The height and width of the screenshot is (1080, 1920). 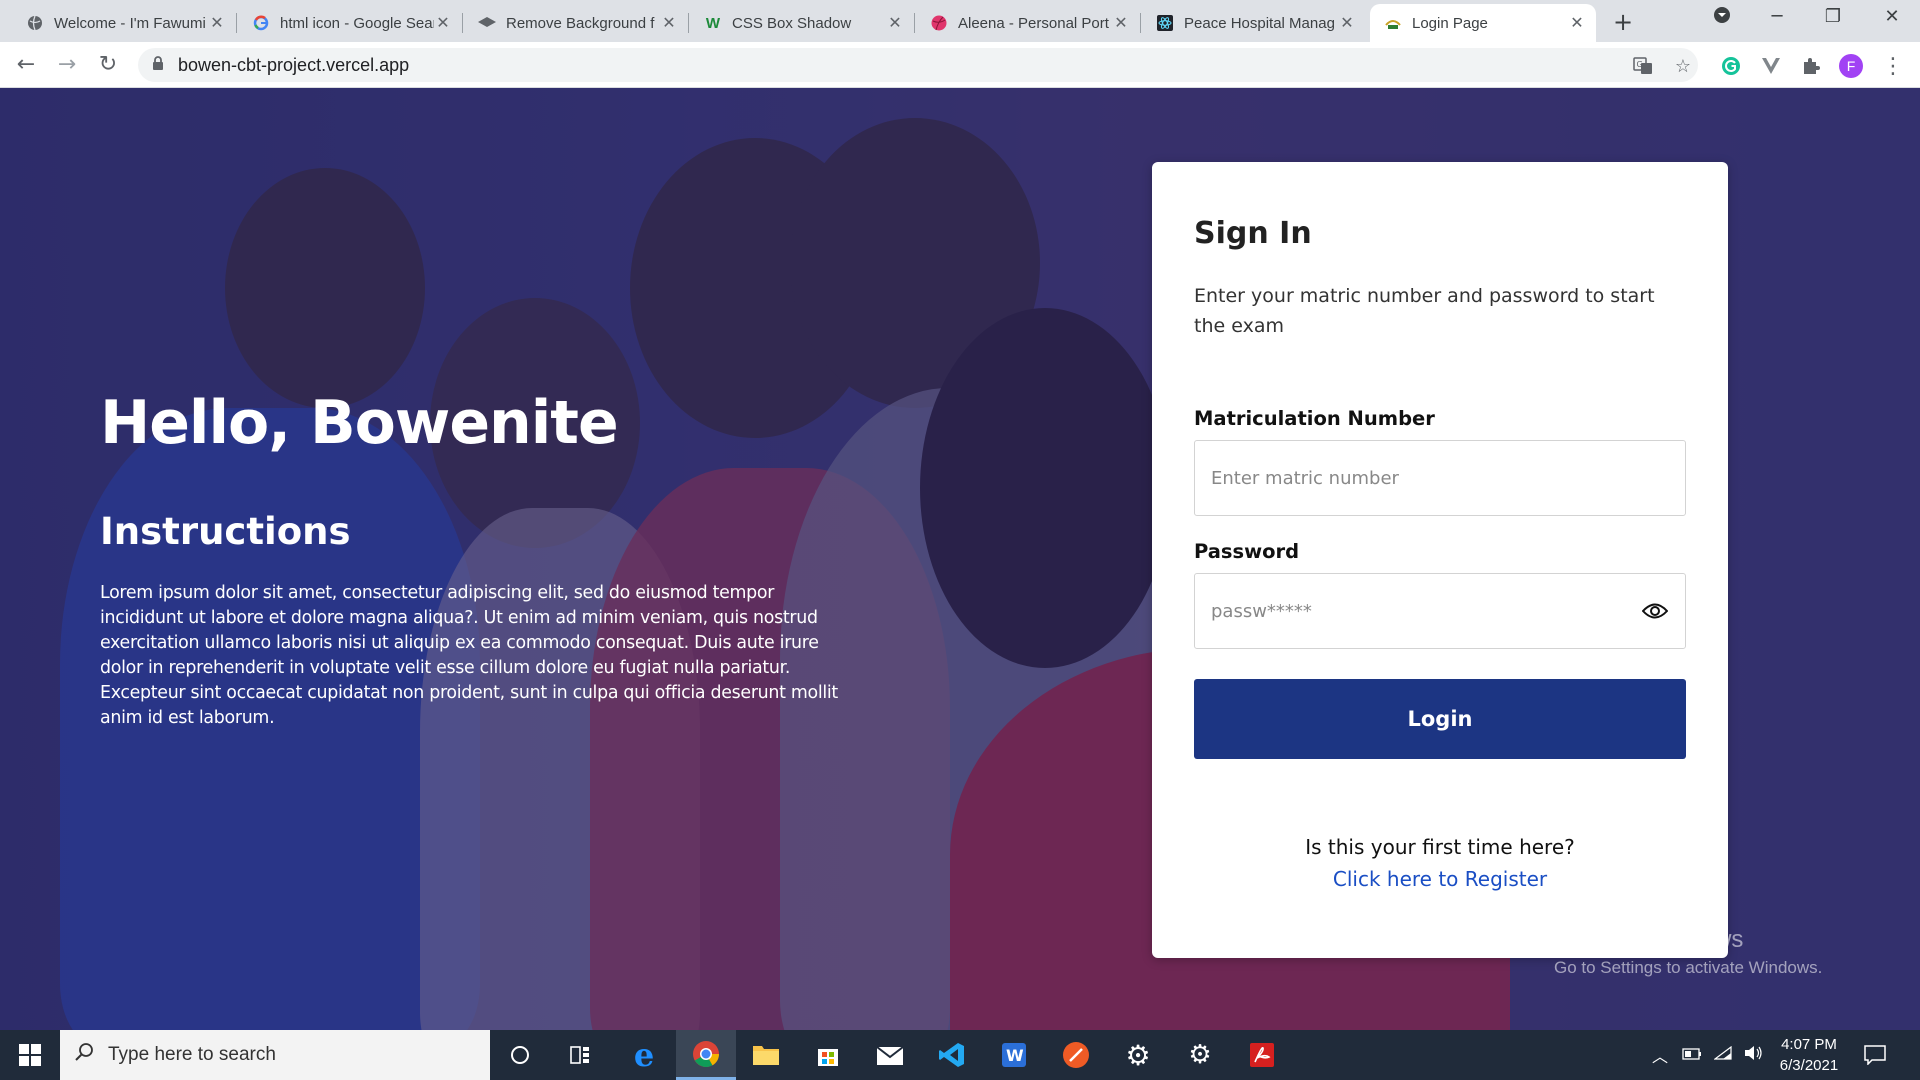 I want to click on browser-tab-active: Login Page ✕, so click(x=1483, y=23).